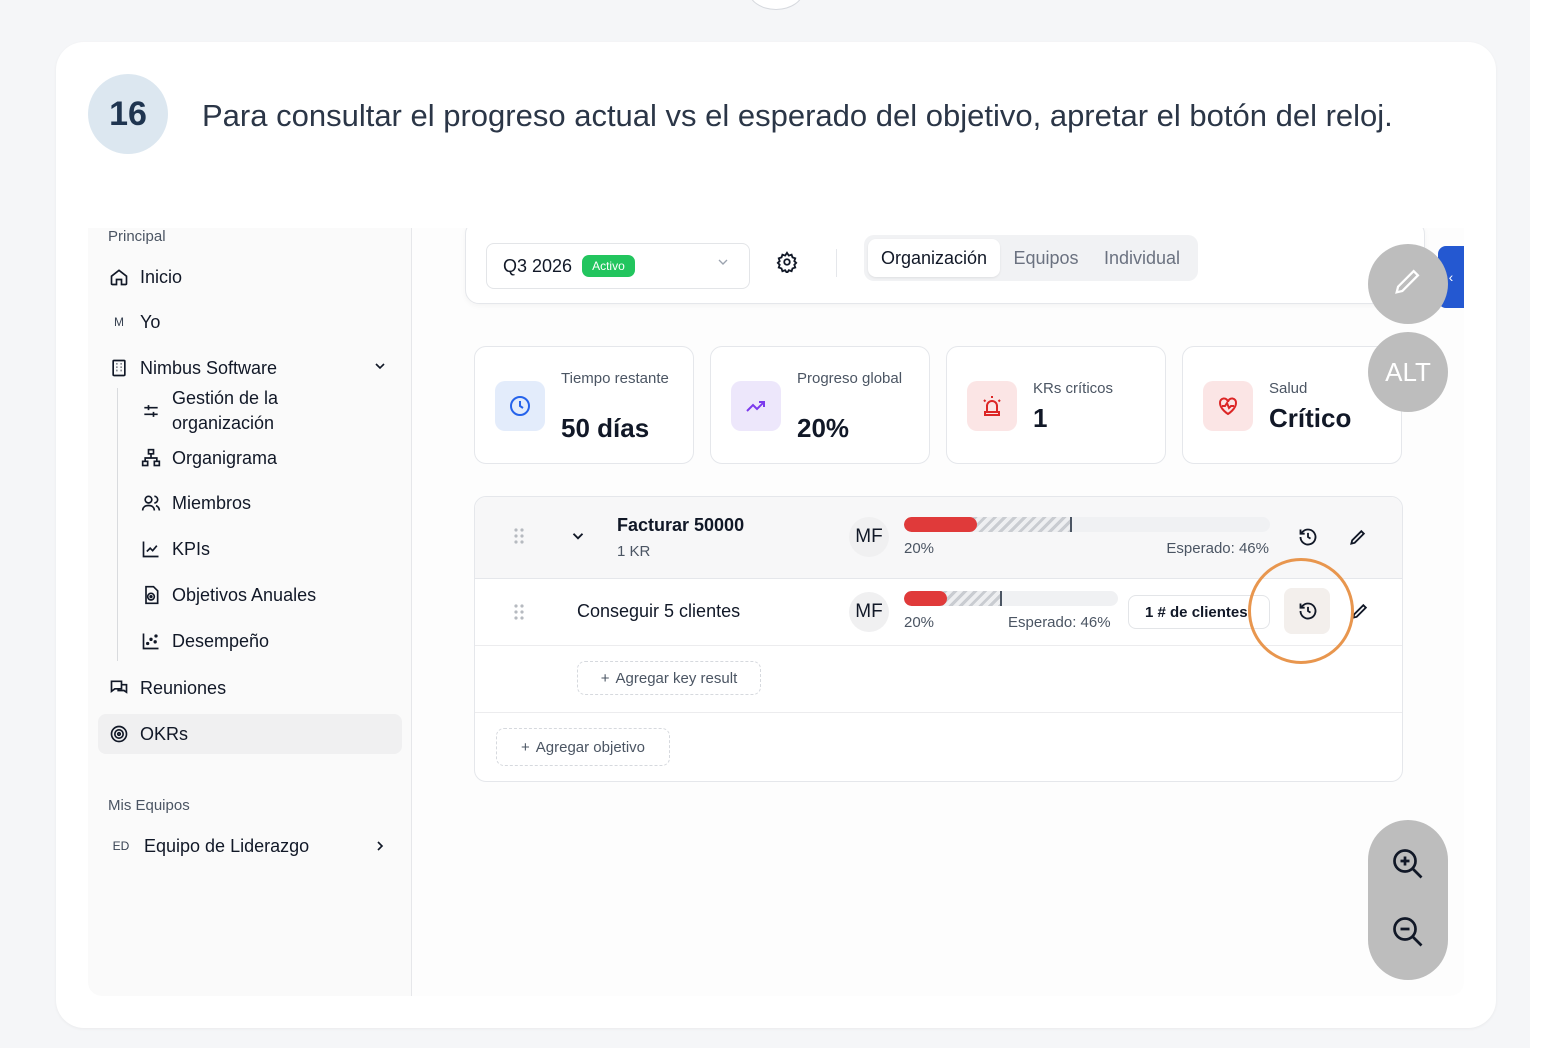 The width and height of the screenshot is (1565, 1048). What do you see at coordinates (119, 734) in the screenshot?
I see `target-icon` at bounding box center [119, 734].